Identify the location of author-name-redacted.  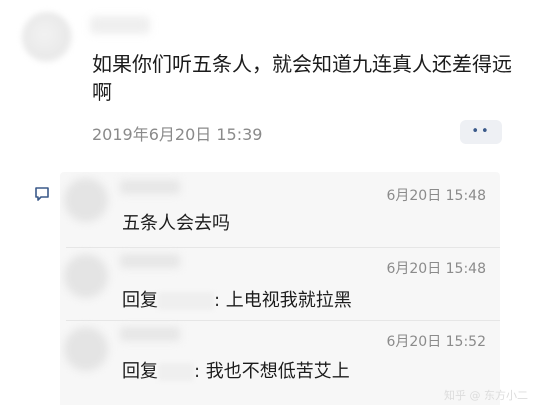
(120, 25).